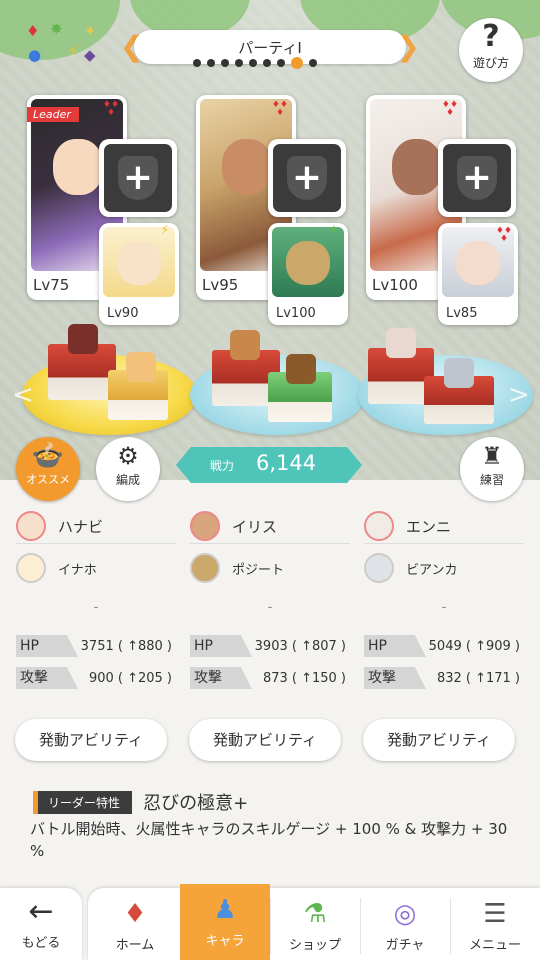  I want to click on hp-label: HP, so click(47, 646).